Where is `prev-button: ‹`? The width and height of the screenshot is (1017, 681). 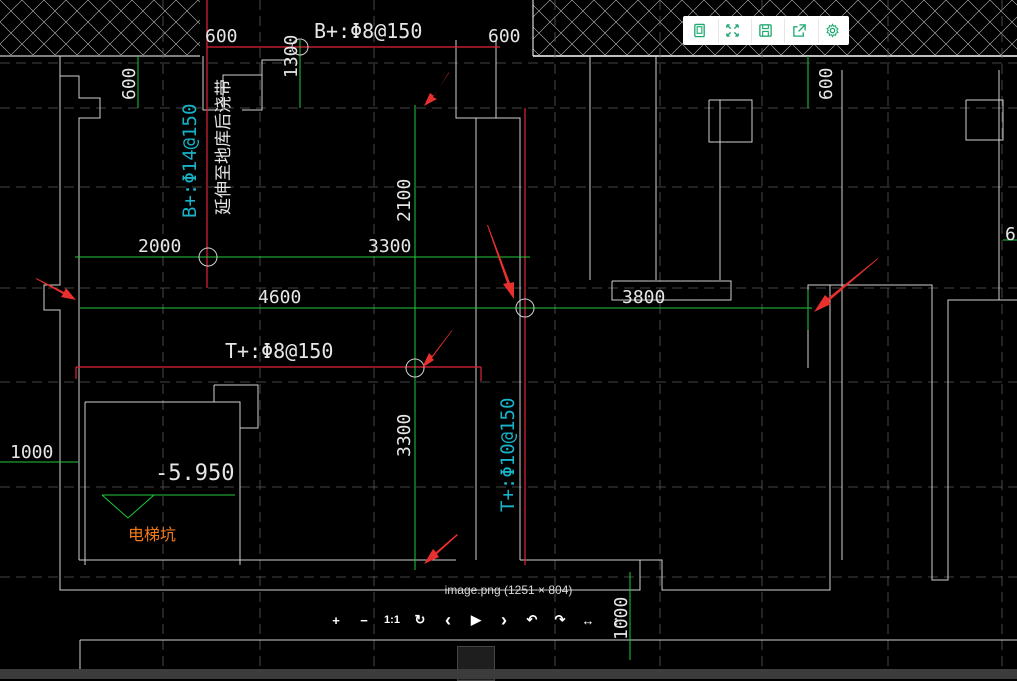
prev-button: ‹ is located at coordinates (448, 620).